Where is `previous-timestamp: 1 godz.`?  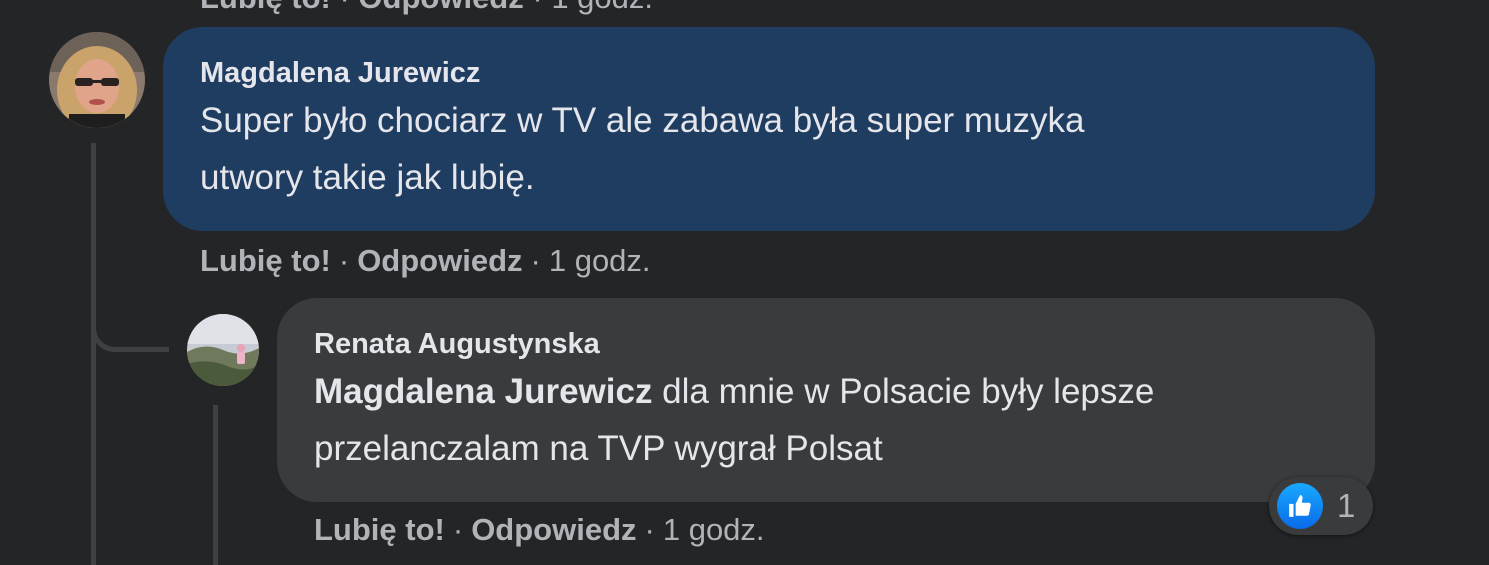 previous-timestamp: 1 godz. is located at coordinates (602, 7).